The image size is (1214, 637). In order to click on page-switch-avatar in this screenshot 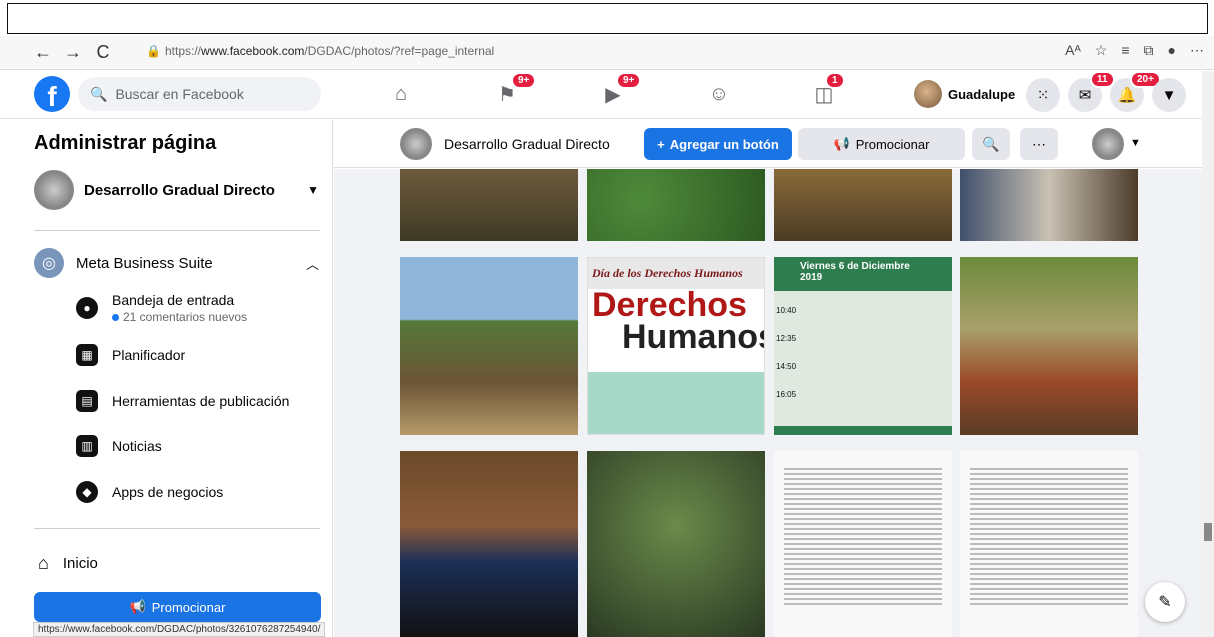, I will do `click(1108, 144)`.